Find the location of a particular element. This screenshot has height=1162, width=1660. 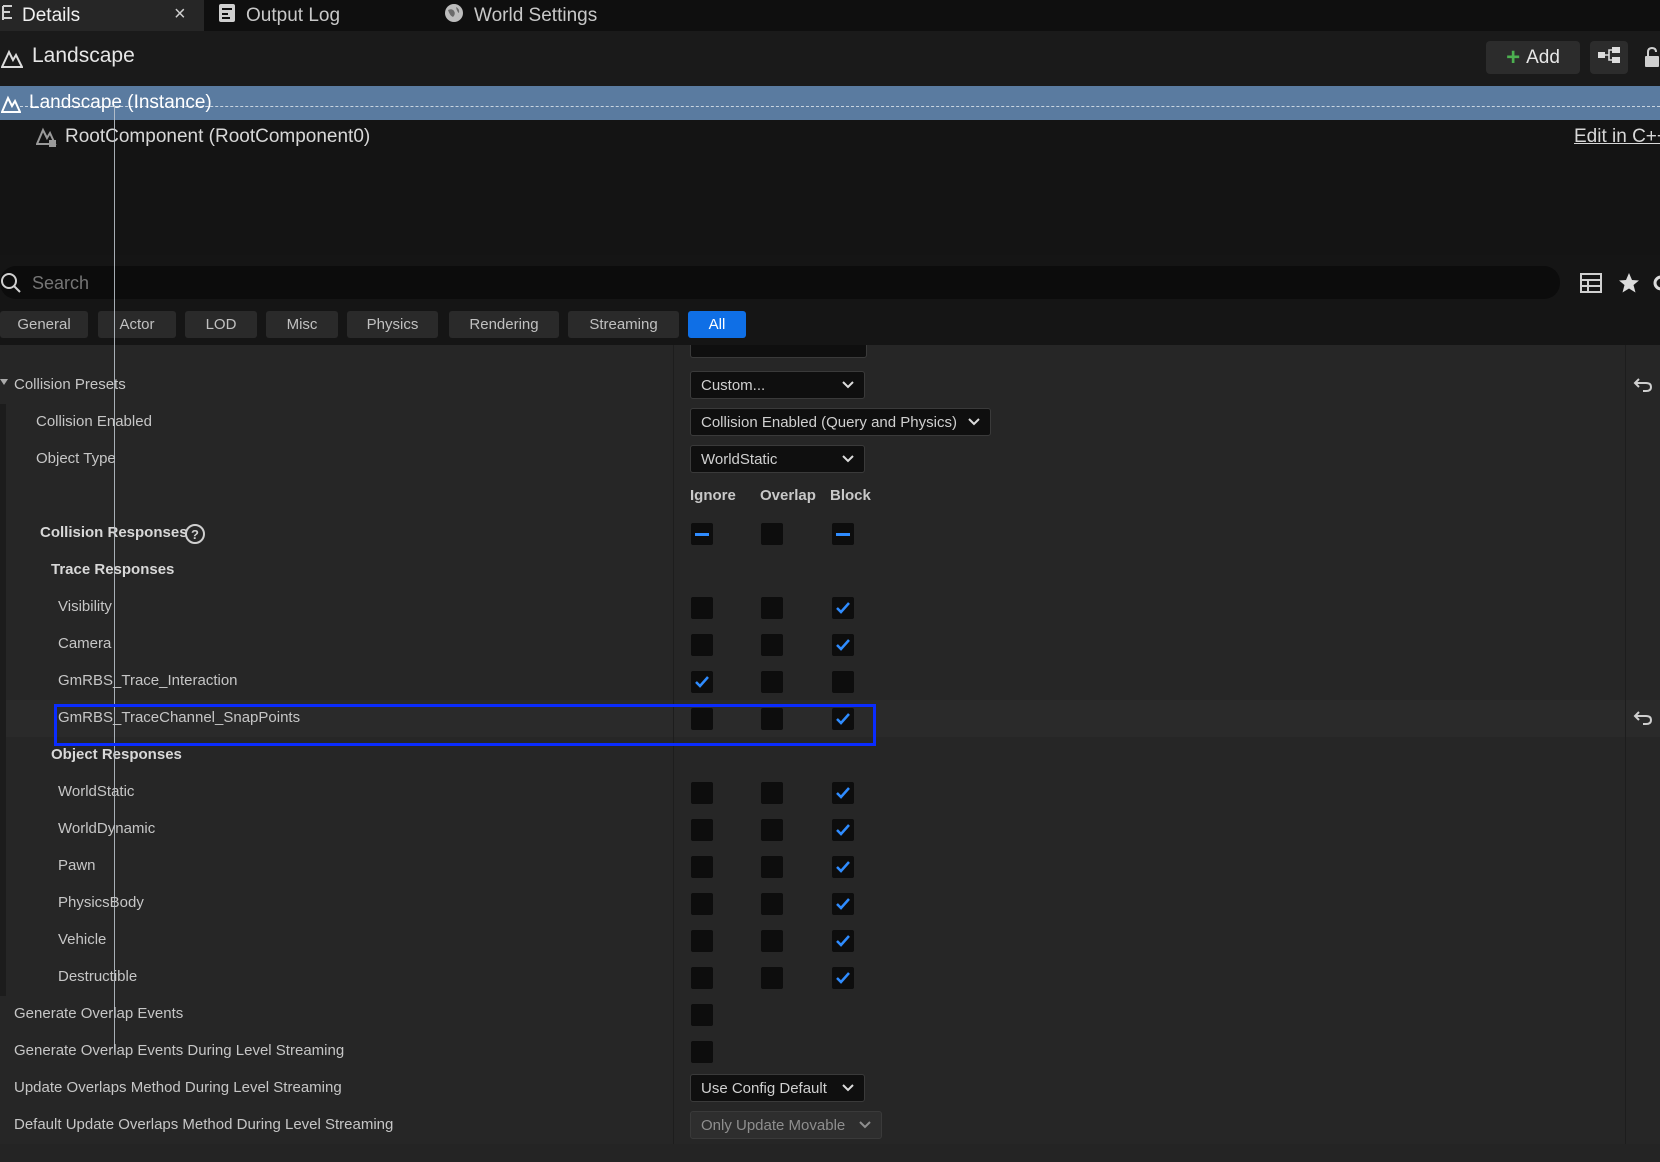

add-component-button: + Add is located at coordinates (1533, 57).